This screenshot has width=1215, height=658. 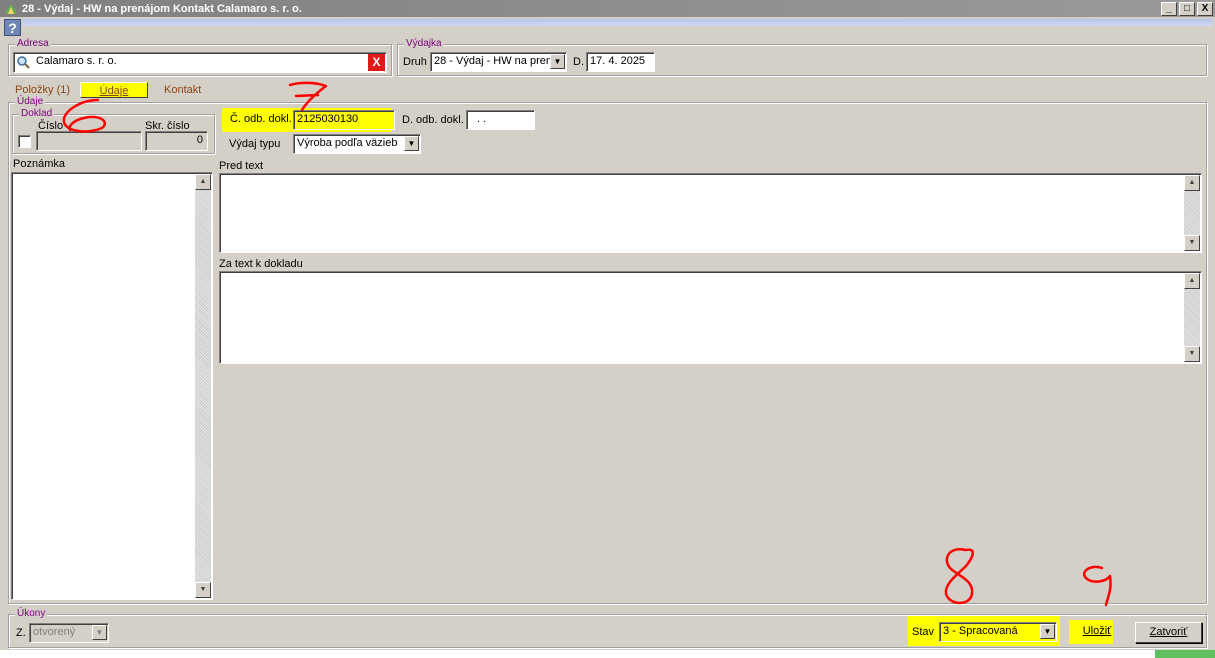 I want to click on adresa-legend: Adresa, so click(x=33, y=44).